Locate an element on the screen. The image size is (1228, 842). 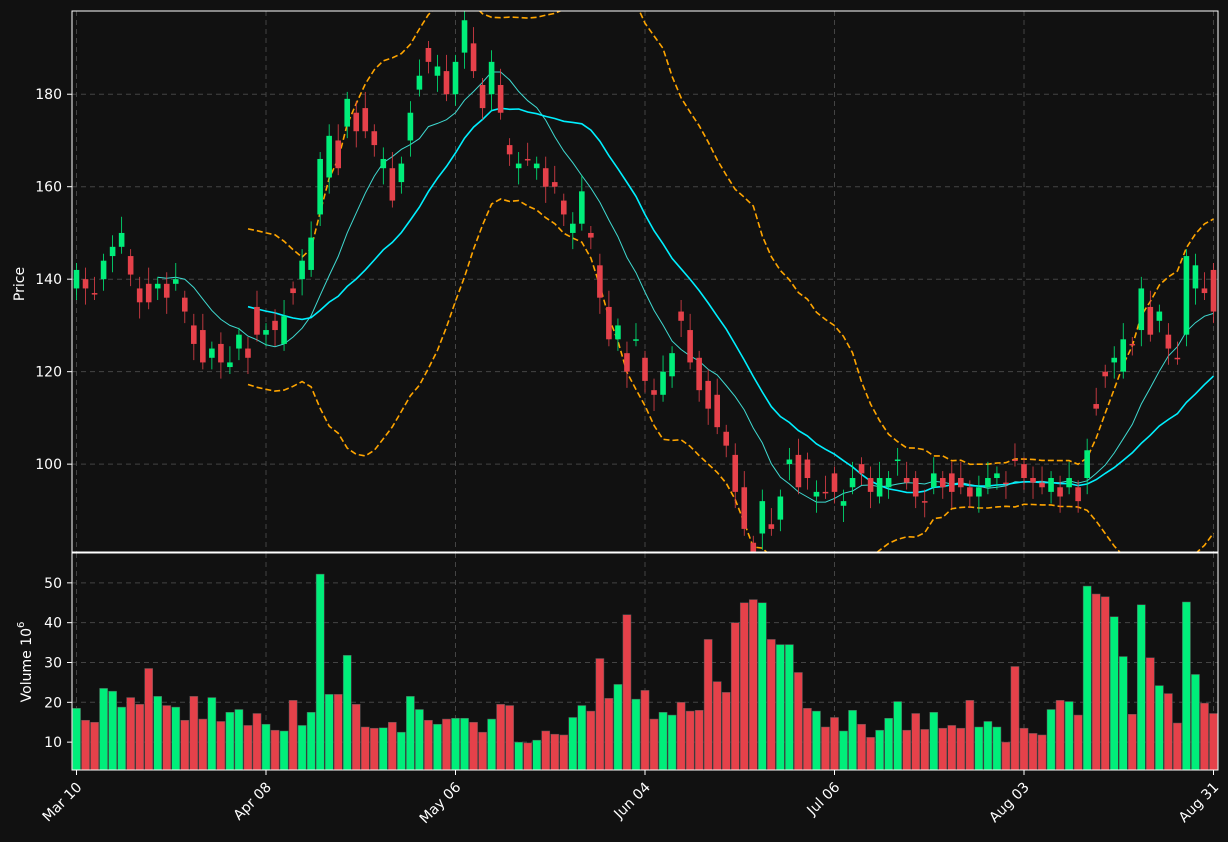
volume-ytick-label: 40 is located at coordinates (53, 624).